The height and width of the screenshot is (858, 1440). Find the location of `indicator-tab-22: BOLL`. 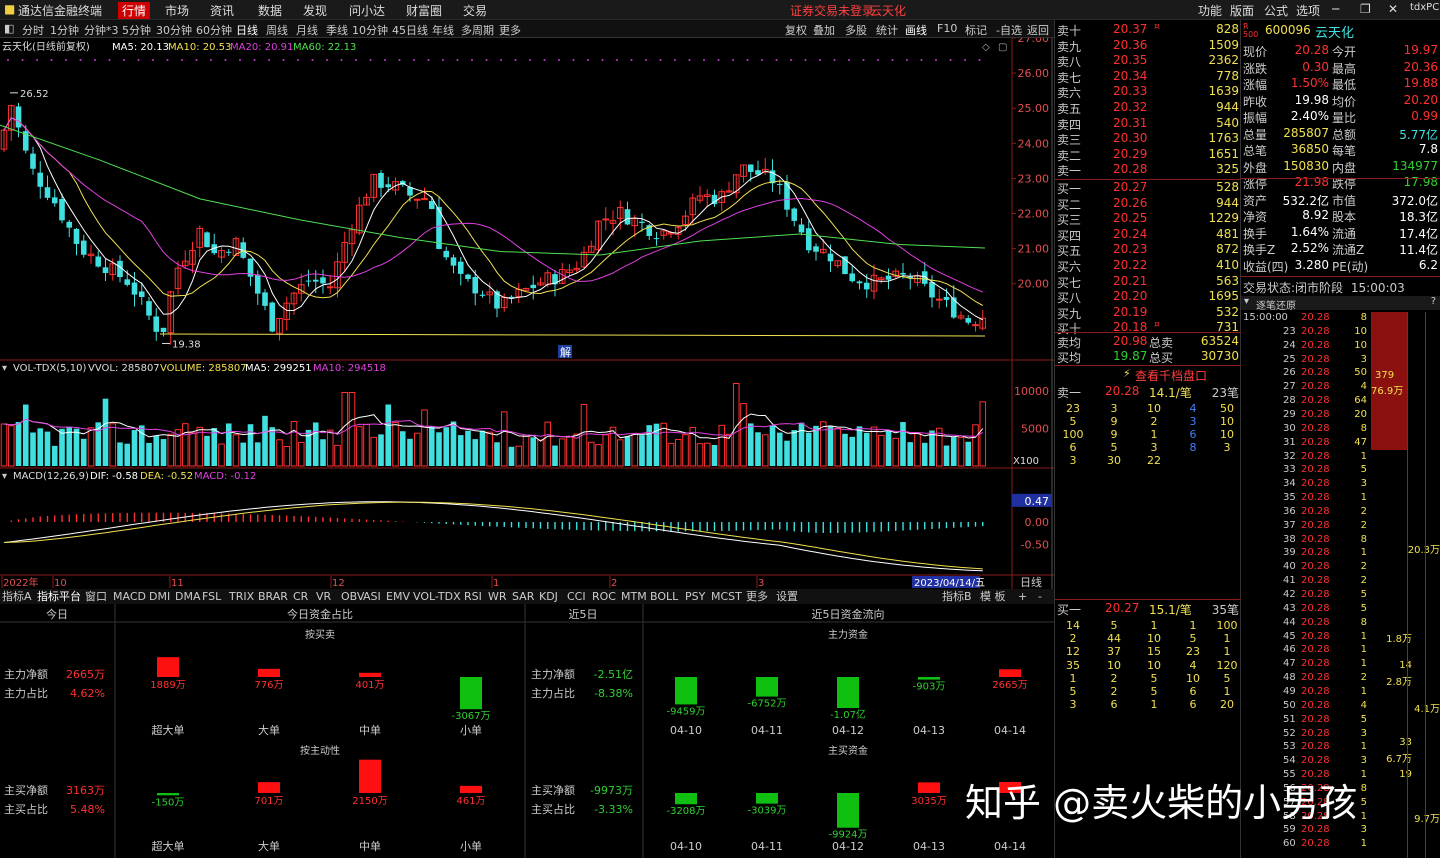

indicator-tab-22: BOLL is located at coordinates (664, 596).